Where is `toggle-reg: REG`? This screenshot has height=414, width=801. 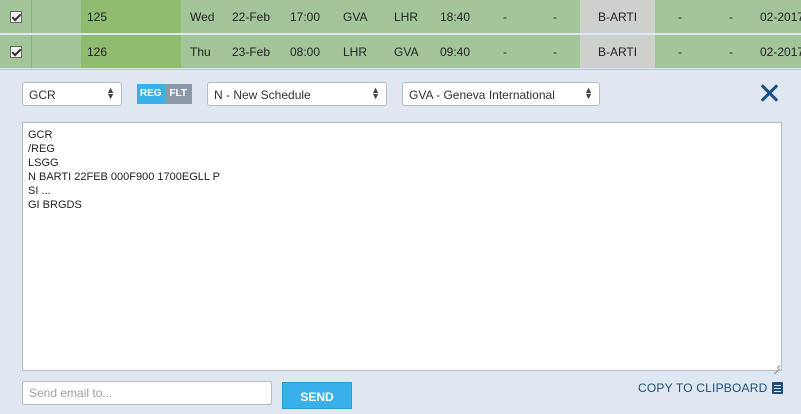 toggle-reg: REG is located at coordinates (151, 94).